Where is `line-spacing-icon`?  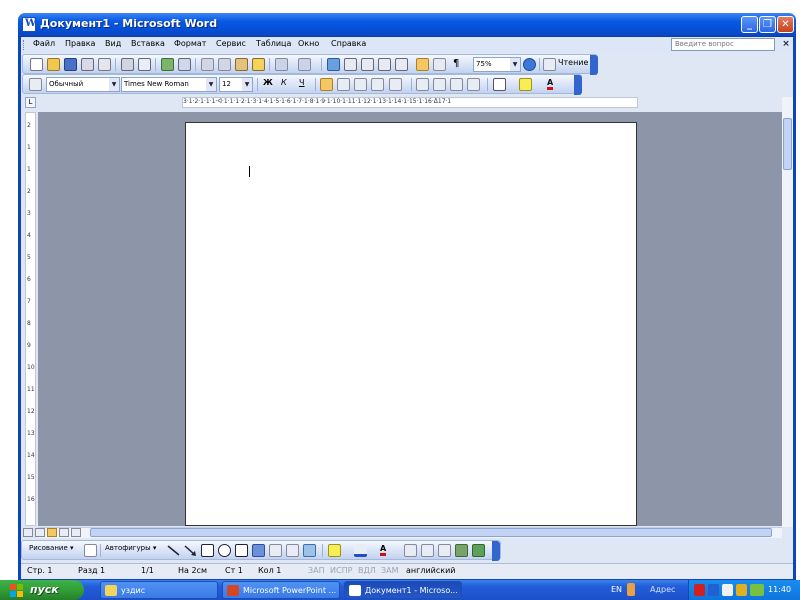
line-spacing-icon is located at coordinates (395, 84).